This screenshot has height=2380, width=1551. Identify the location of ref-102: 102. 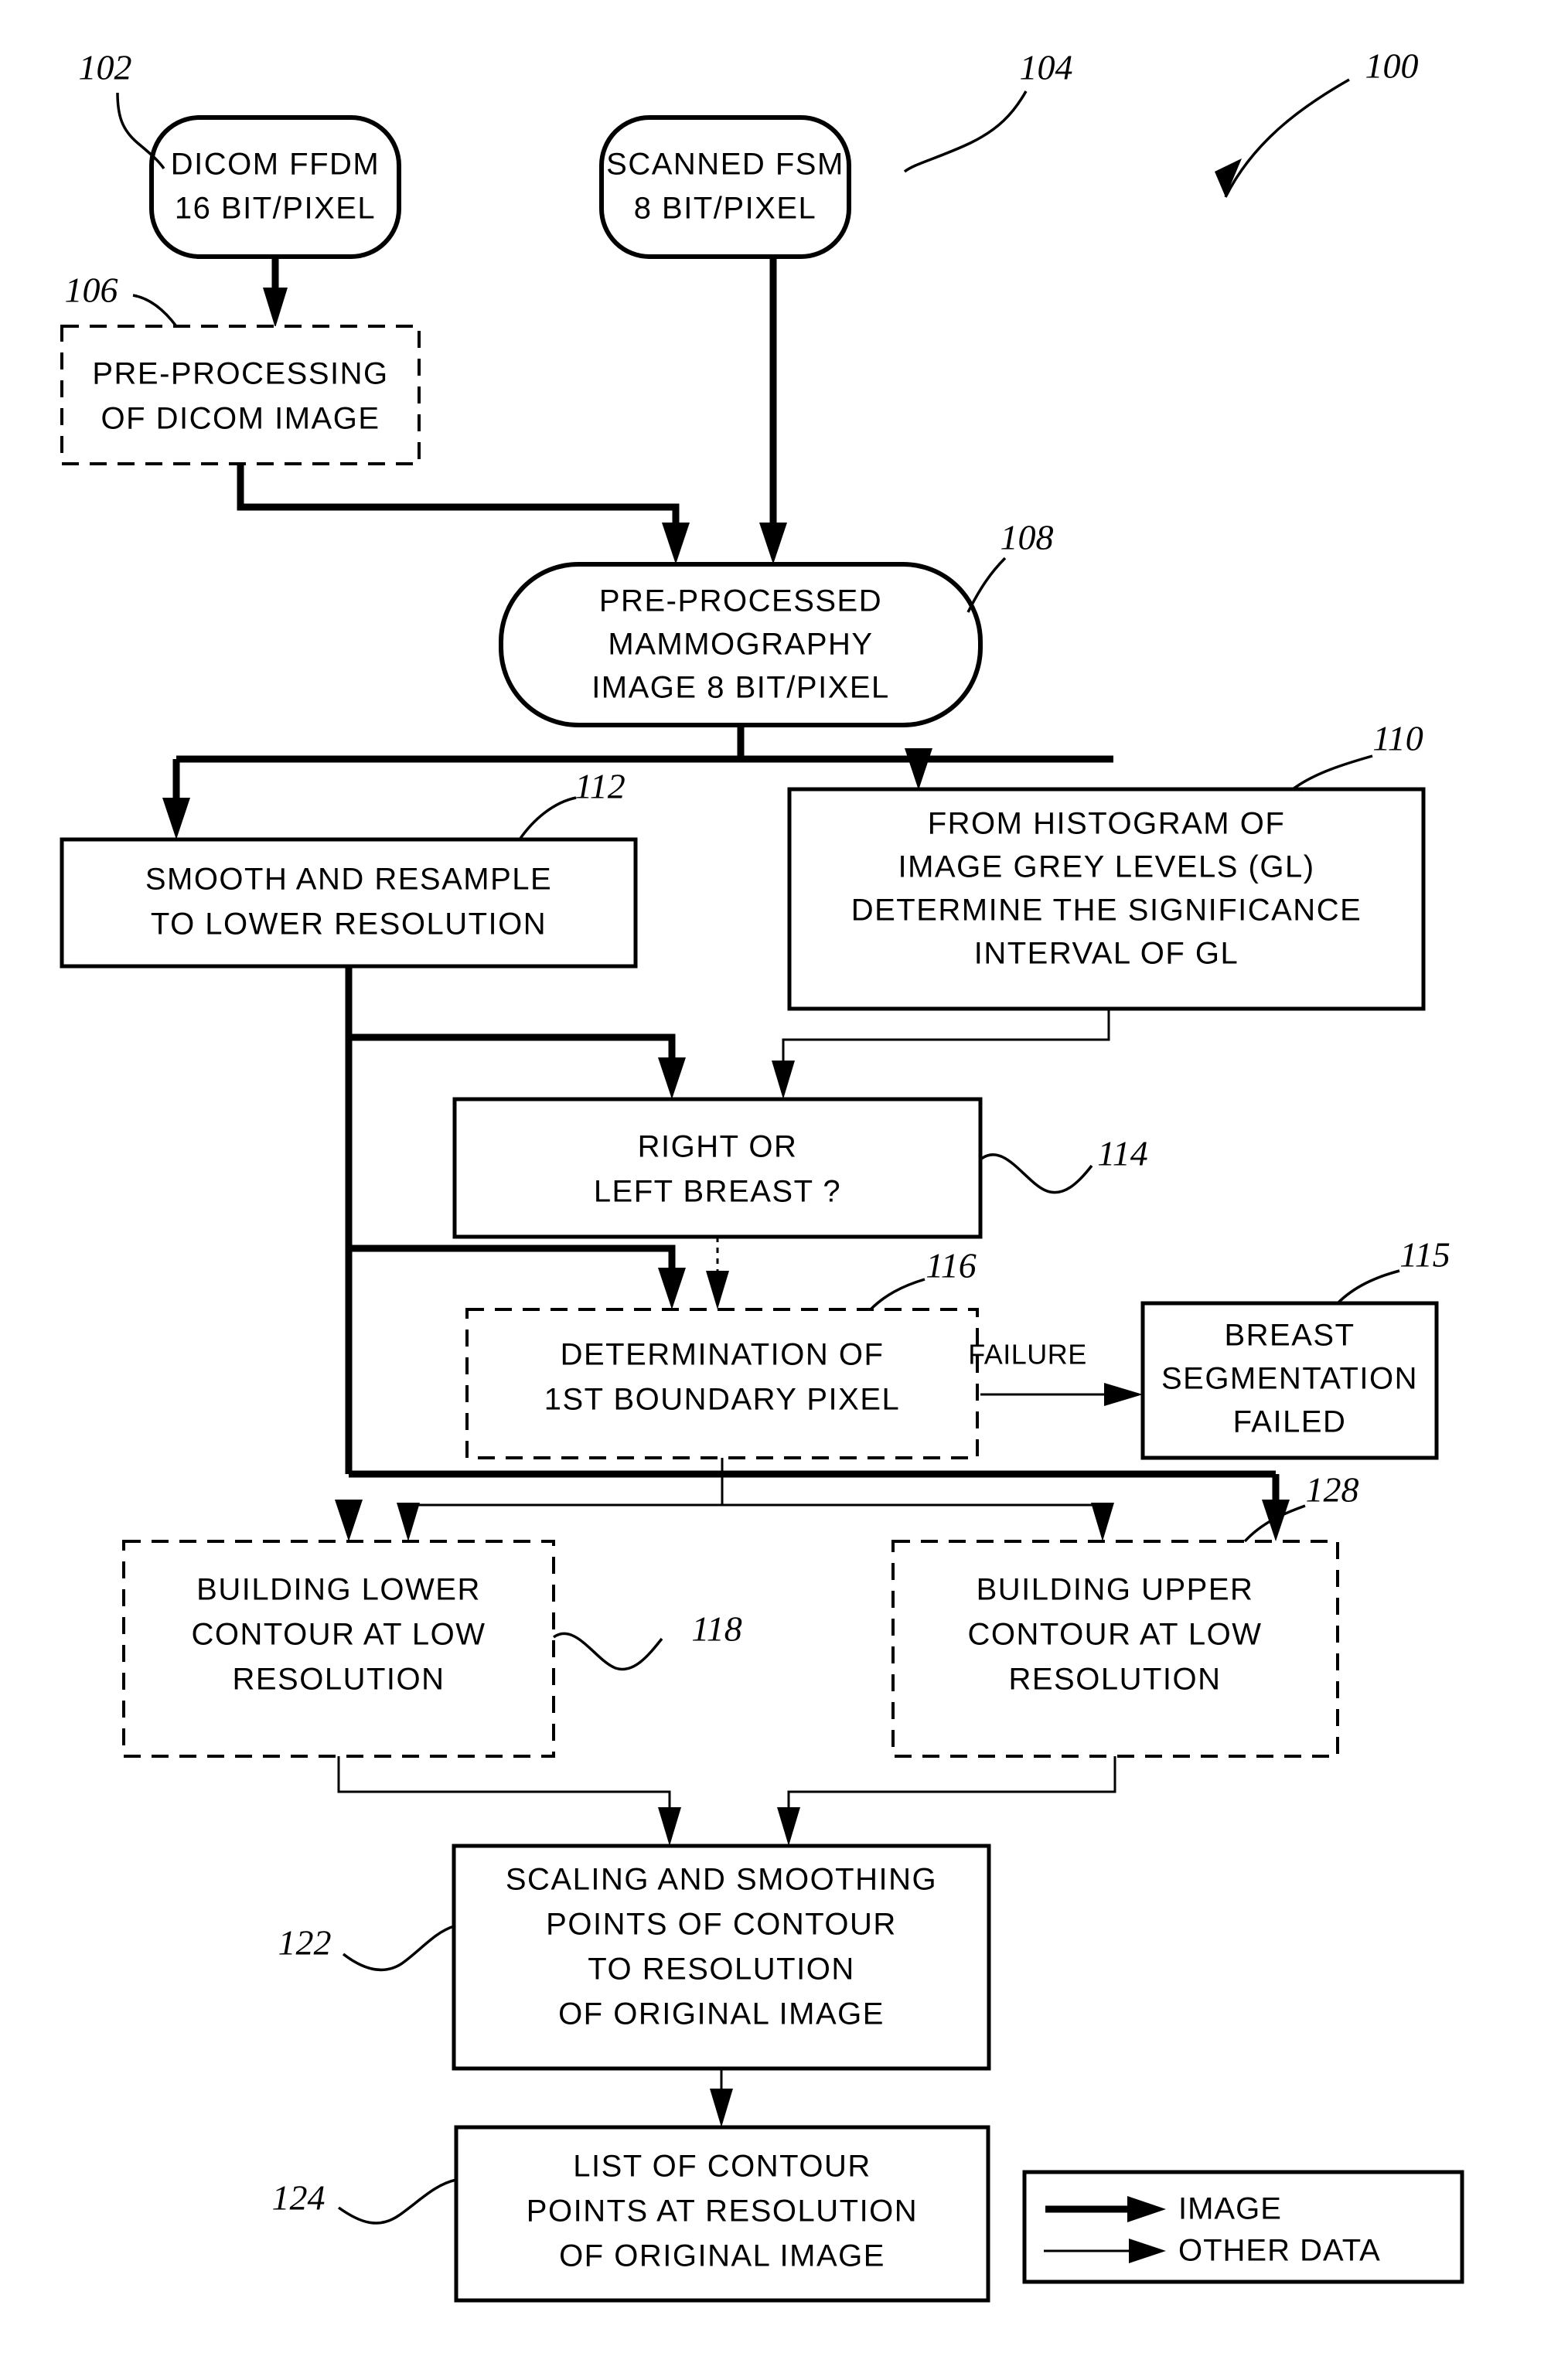
(122, 109).